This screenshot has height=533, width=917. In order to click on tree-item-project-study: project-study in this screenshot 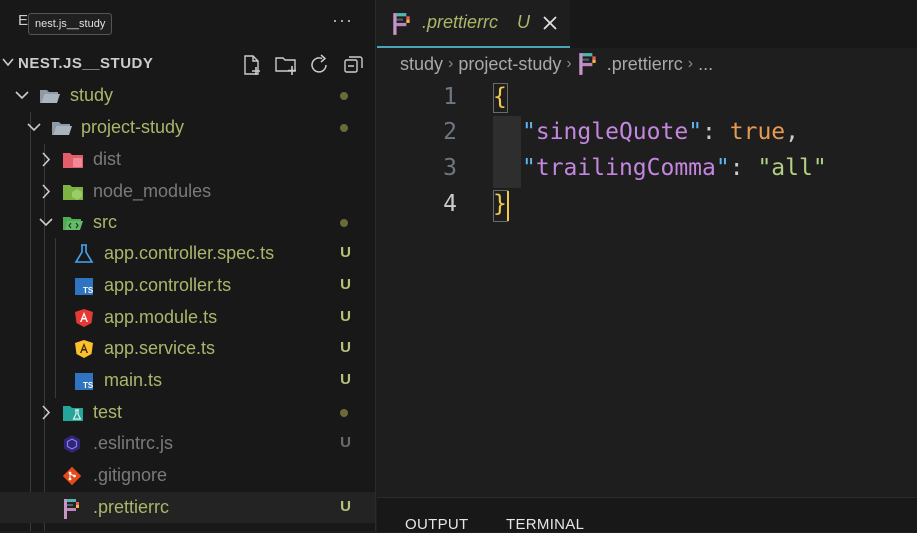, I will do `click(187, 127)`.